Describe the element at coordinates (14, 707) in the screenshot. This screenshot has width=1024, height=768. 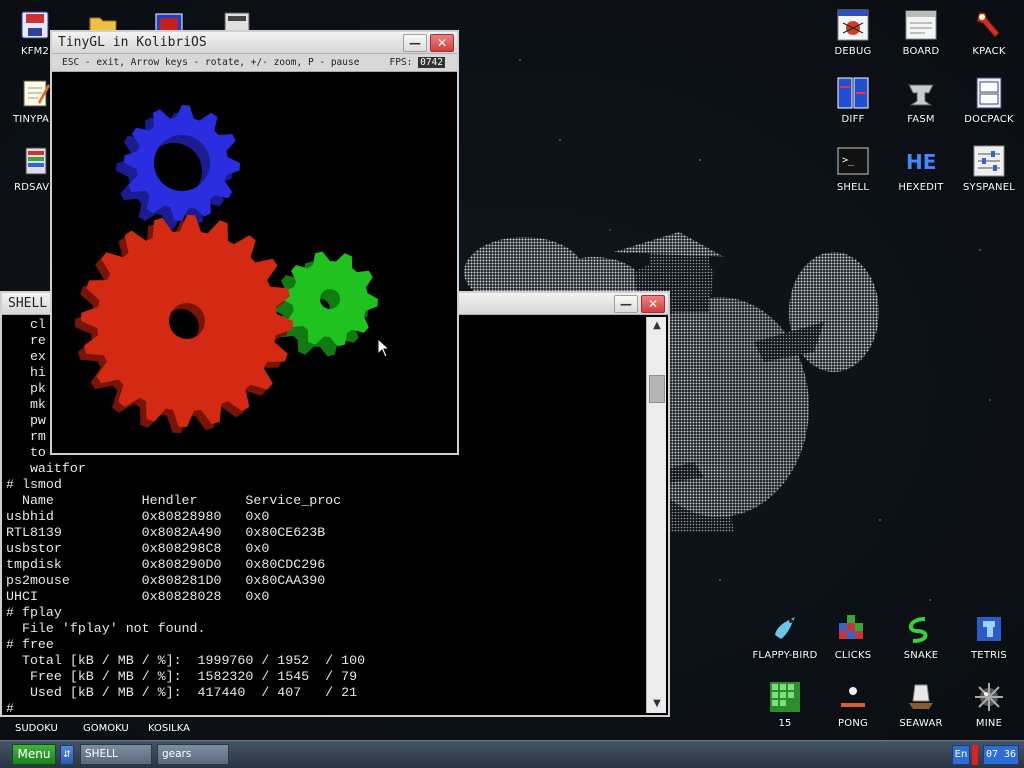
I see `terminal-line: #` at that location.